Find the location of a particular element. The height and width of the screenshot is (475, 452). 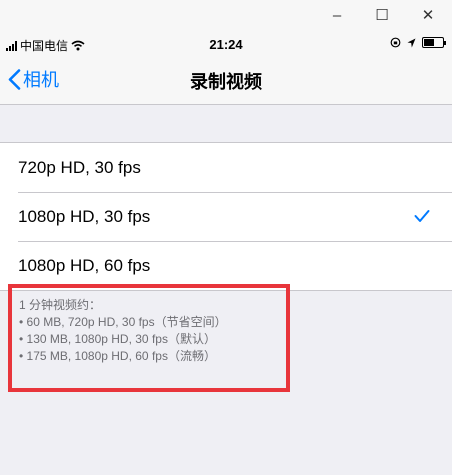

status-time: 21:24 is located at coordinates (226, 44).